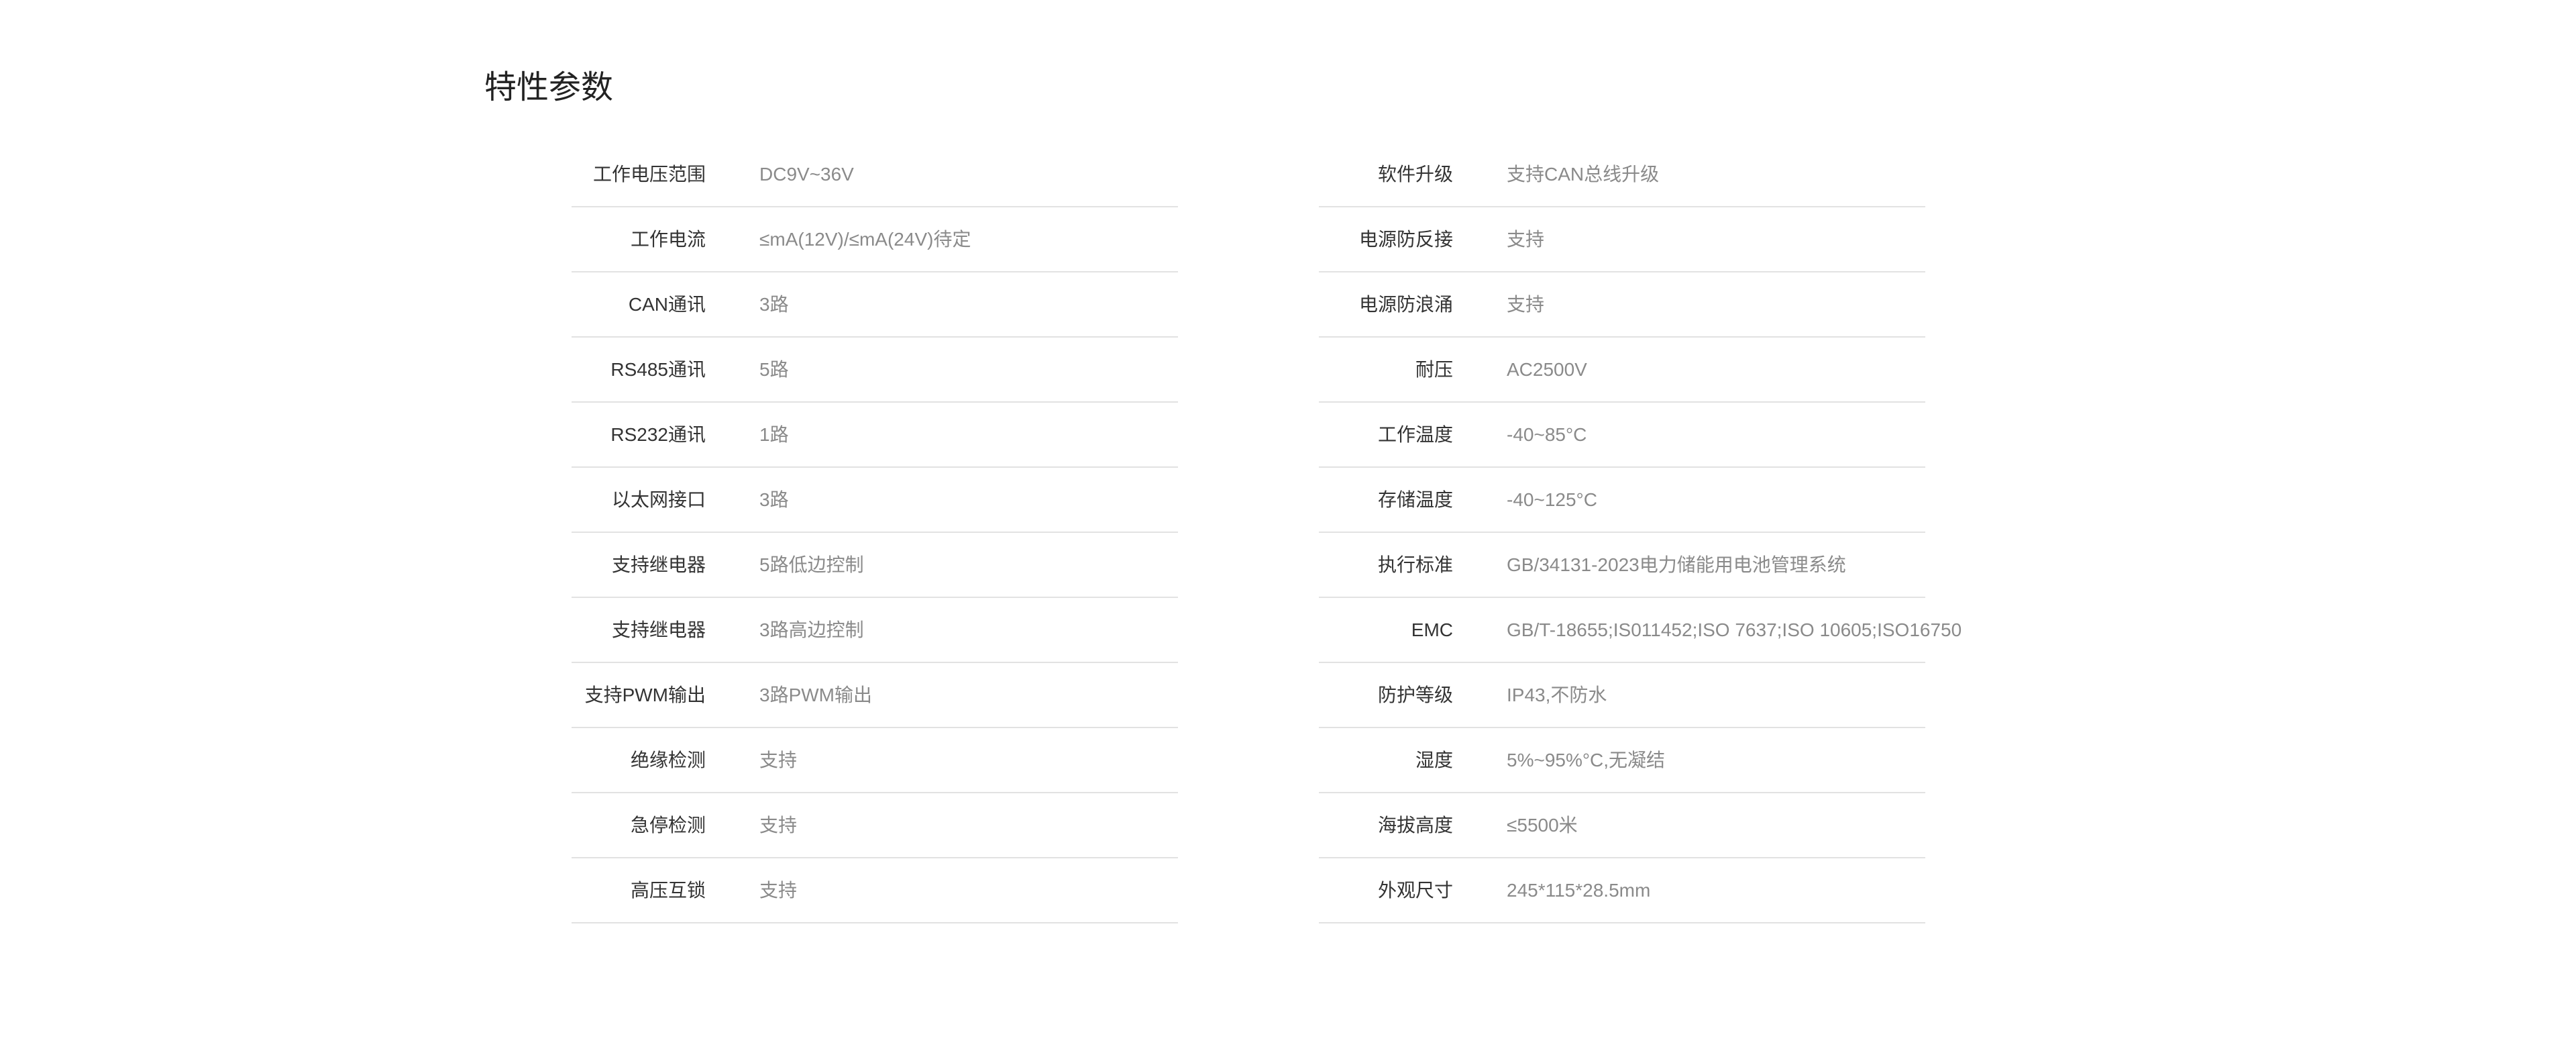  I want to click on page-title: 特性参数, so click(549, 88).